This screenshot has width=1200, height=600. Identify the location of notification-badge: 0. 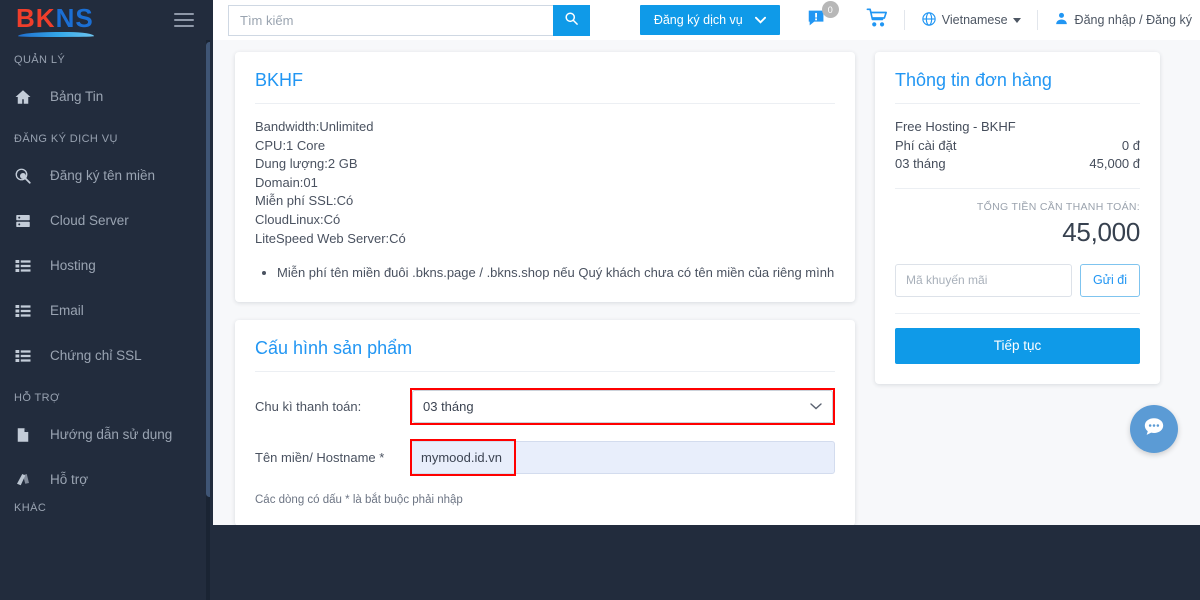
(830, 9).